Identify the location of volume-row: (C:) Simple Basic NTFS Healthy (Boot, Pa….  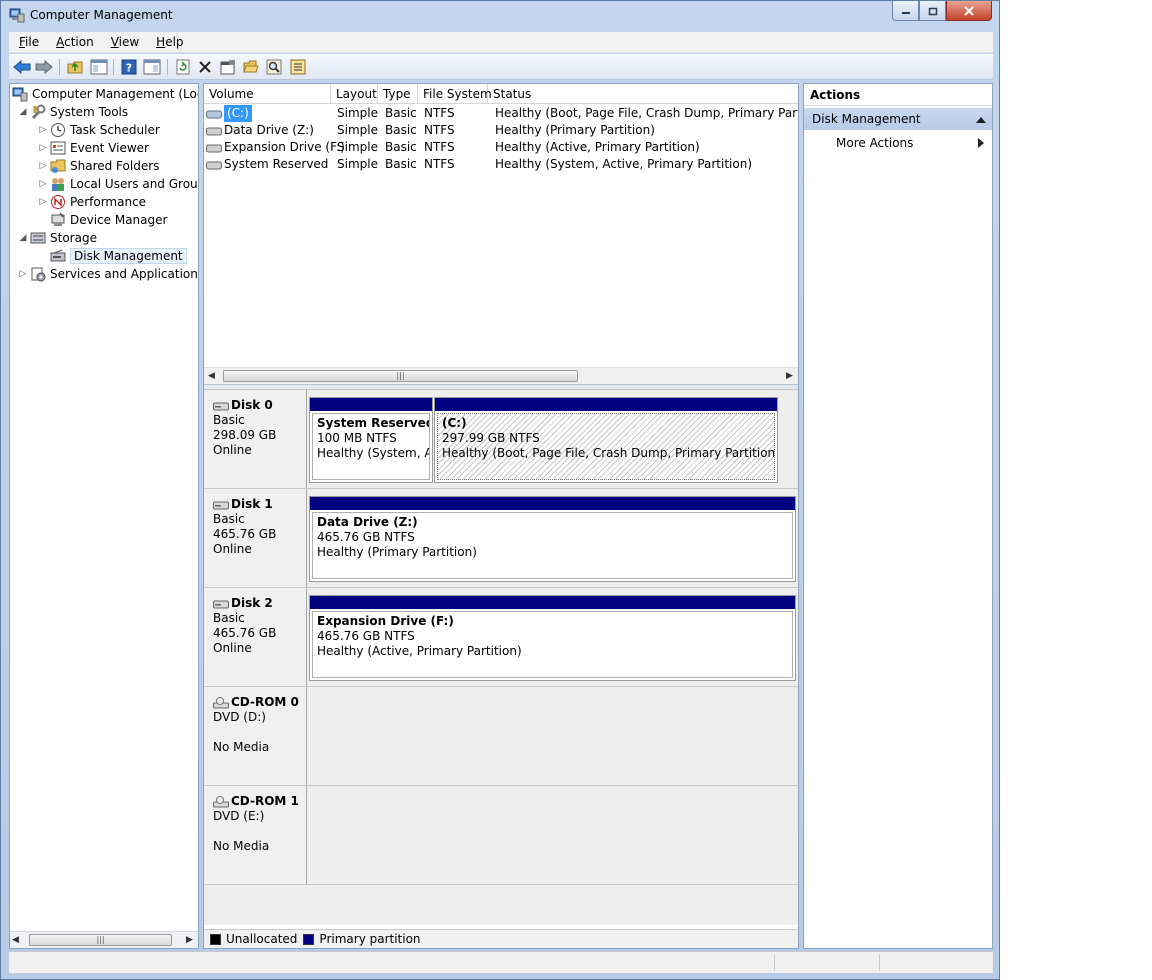
(501, 113).